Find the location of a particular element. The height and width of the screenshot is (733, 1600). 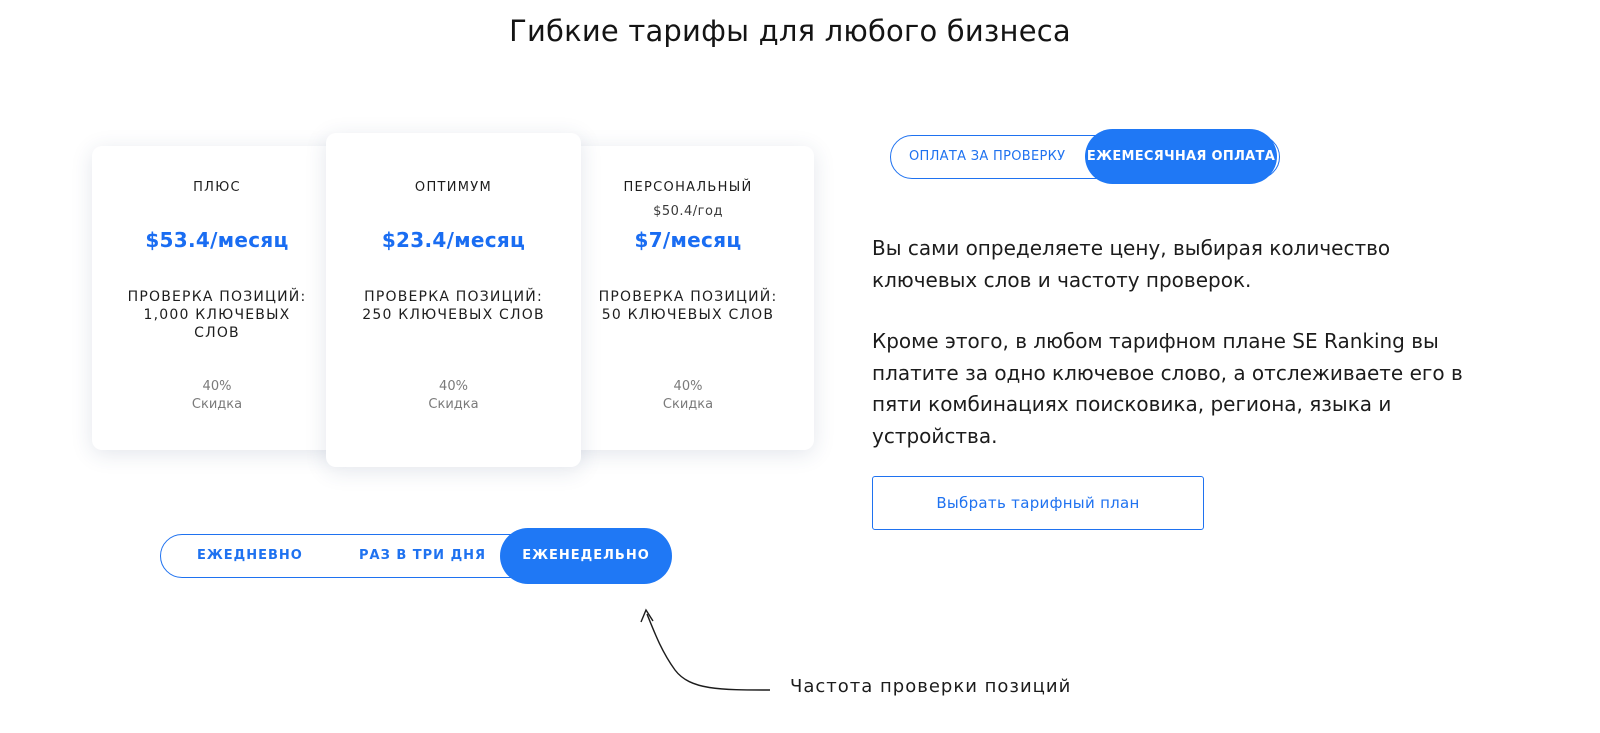

plan-yearly-price: $50.4/год is located at coordinates (688, 211).